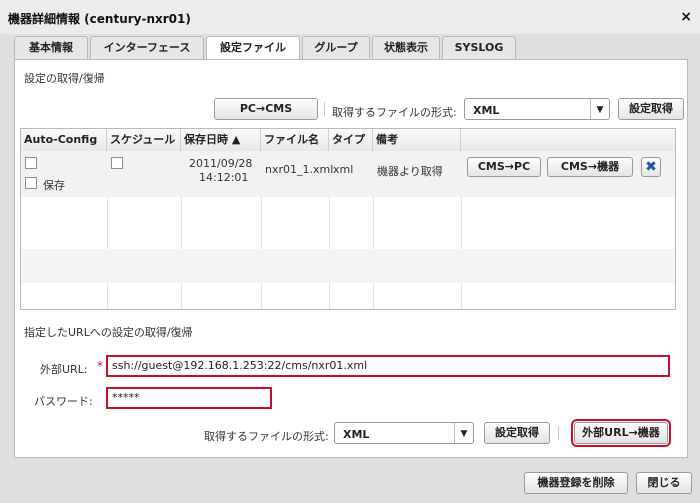 This screenshot has height=503, width=700. What do you see at coordinates (410, 171) in the screenshot?
I see `note-cell: 機器より取得` at bounding box center [410, 171].